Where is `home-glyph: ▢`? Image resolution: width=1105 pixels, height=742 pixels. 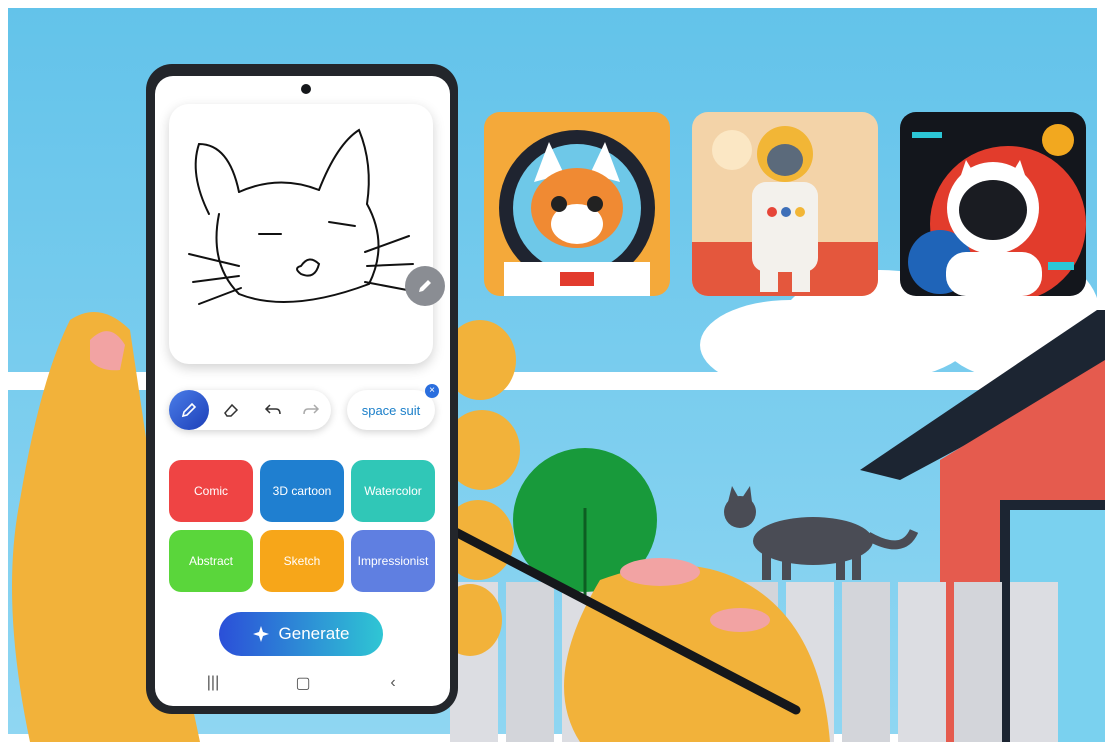 home-glyph: ▢ is located at coordinates (303, 683).